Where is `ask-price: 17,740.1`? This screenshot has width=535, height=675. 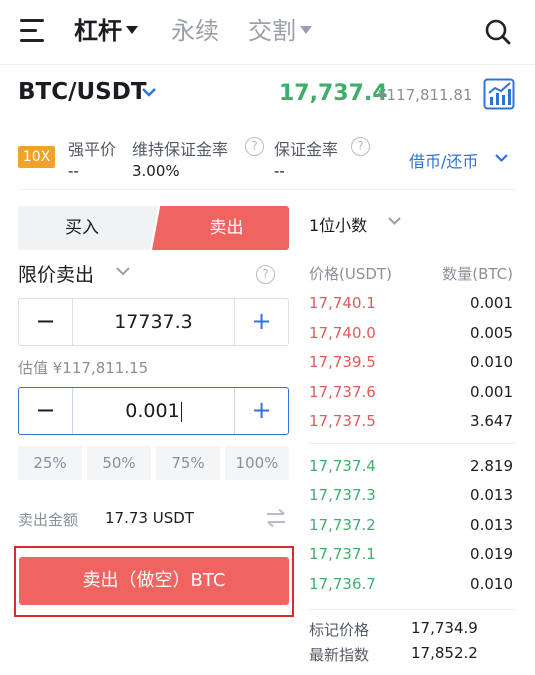 ask-price: 17,740.1 is located at coordinates (342, 303).